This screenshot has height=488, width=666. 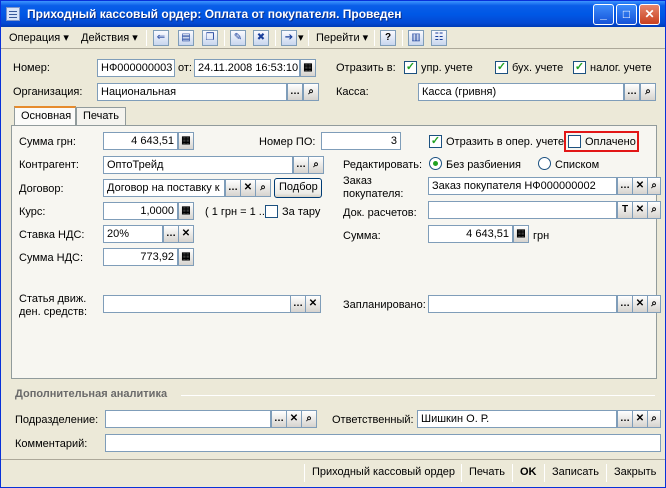 I want to click on reflect-label: Отразить в:, so click(x=366, y=68).